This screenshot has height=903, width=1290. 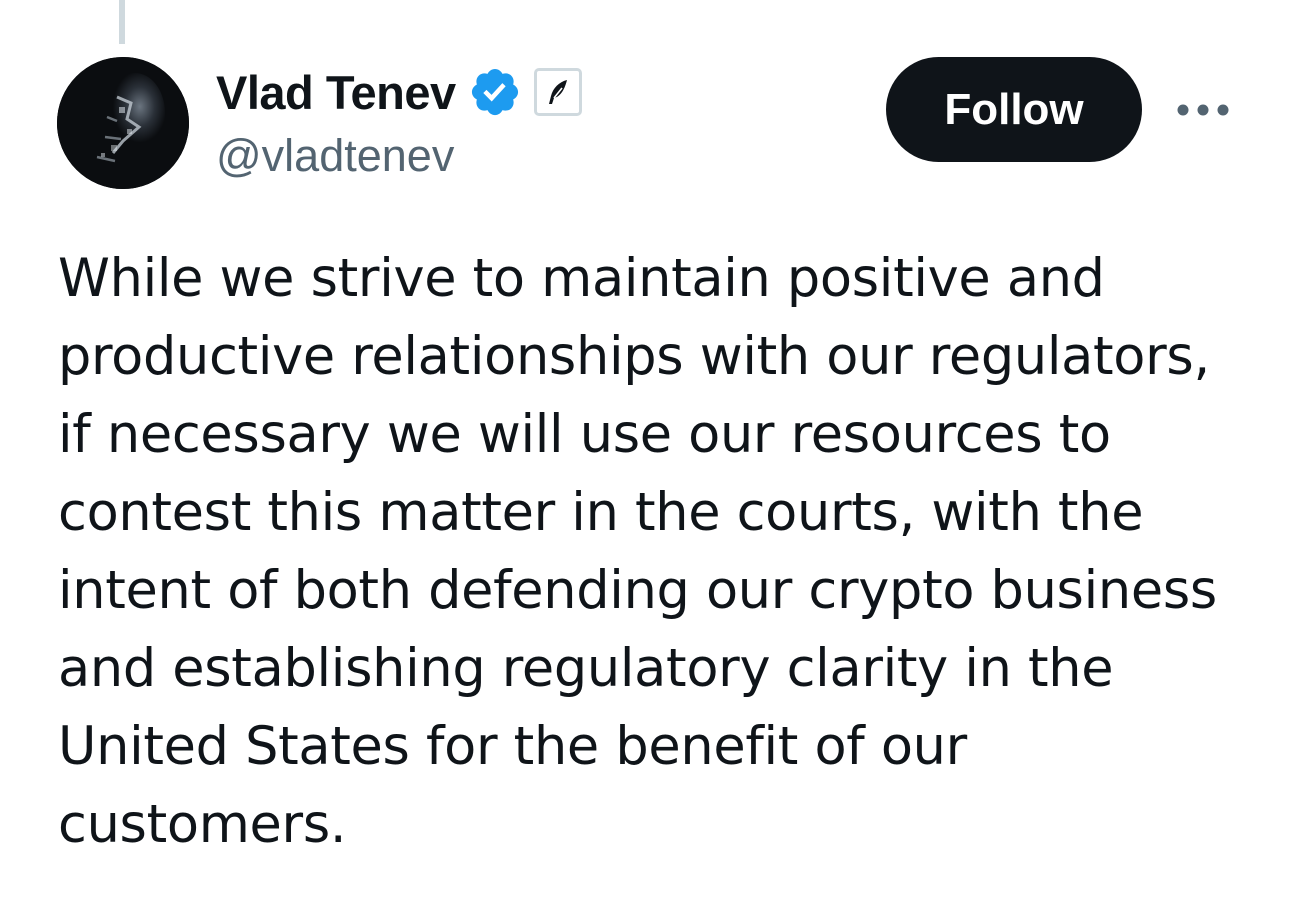 I want to click on affiliate-badge, so click(x=557, y=92).